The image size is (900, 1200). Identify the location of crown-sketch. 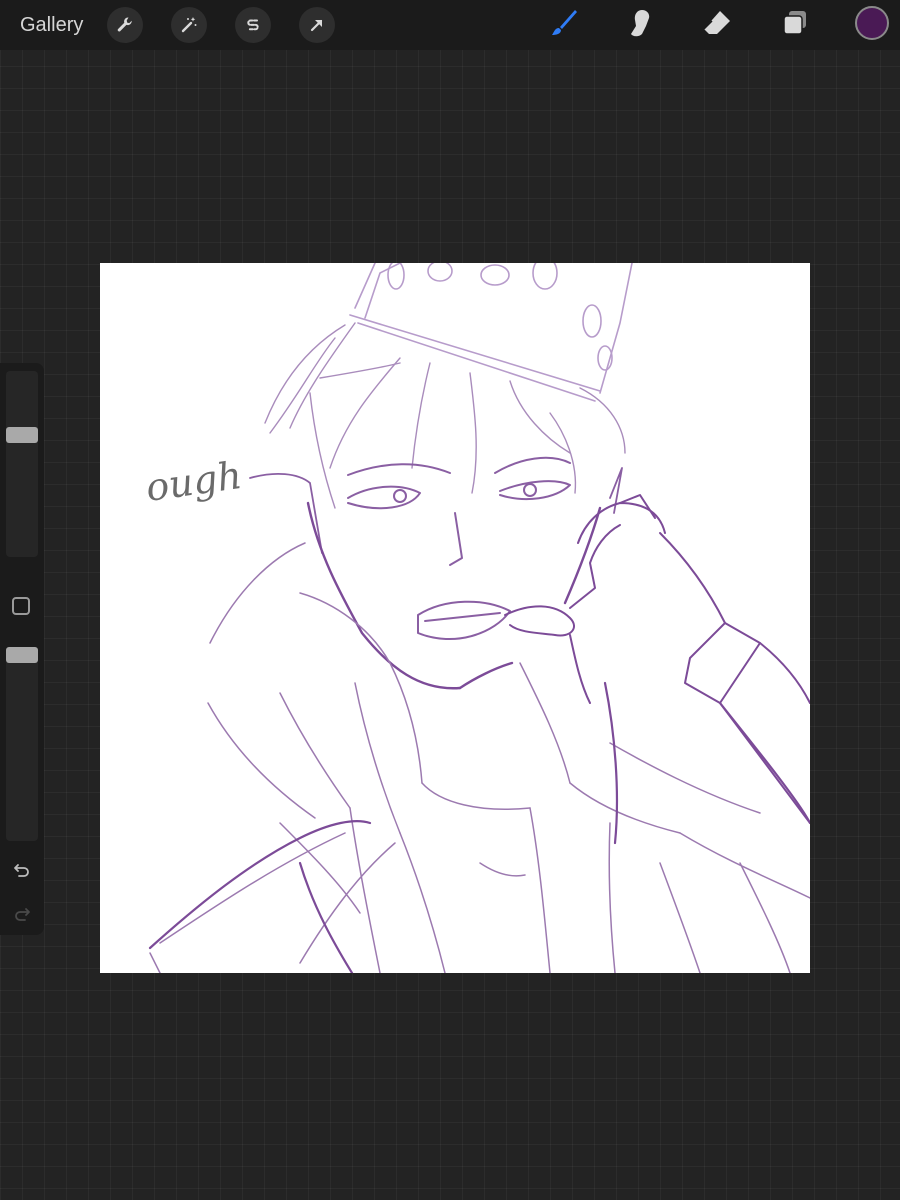
(491, 332).